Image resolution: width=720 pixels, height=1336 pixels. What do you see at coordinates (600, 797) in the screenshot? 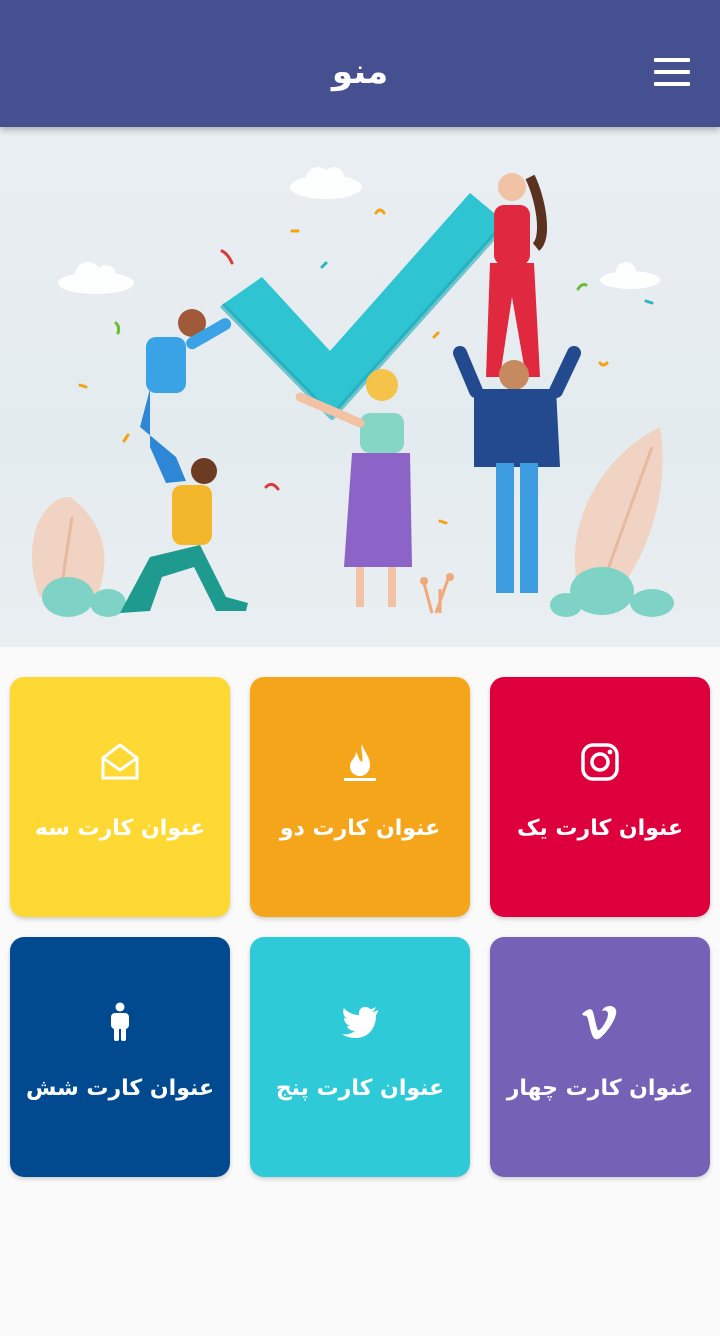
I see `card-one: عنوان کارت یک` at bounding box center [600, 797].